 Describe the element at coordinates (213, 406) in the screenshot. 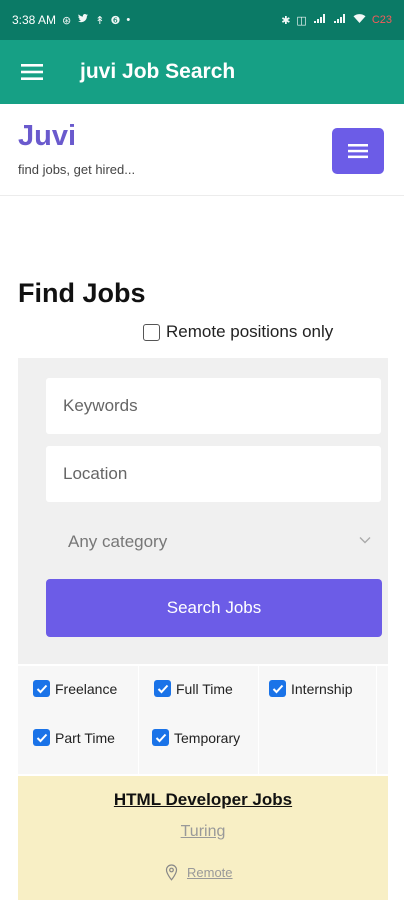

I see `keywords-input: Keywords` at that location.